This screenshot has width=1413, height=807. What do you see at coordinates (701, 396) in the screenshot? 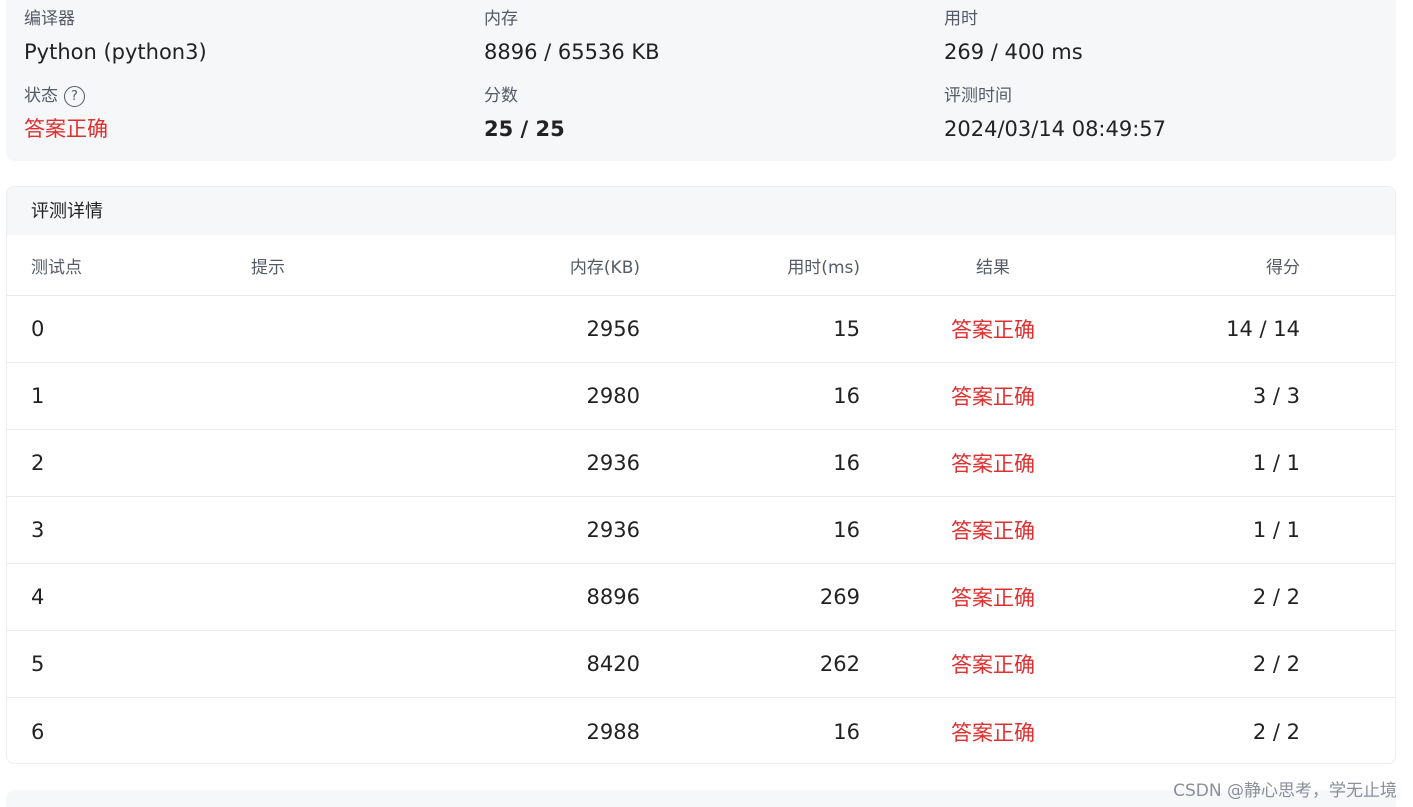
I see `table-row: 1 2980 16 答案正确 3 / 3` at bounding box center [701, 396].